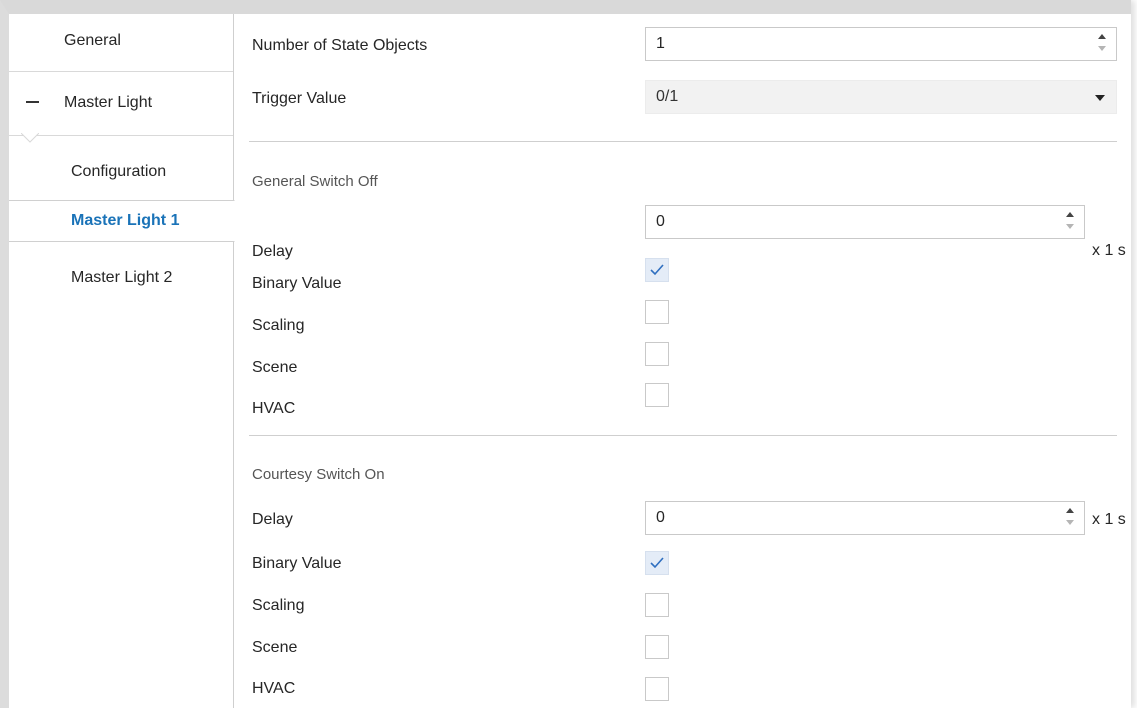  What do you see at coordinates (881, 44) in the screenshot?
I see `num-state-objects-stepper: 1` at bounding box center [881, 44].